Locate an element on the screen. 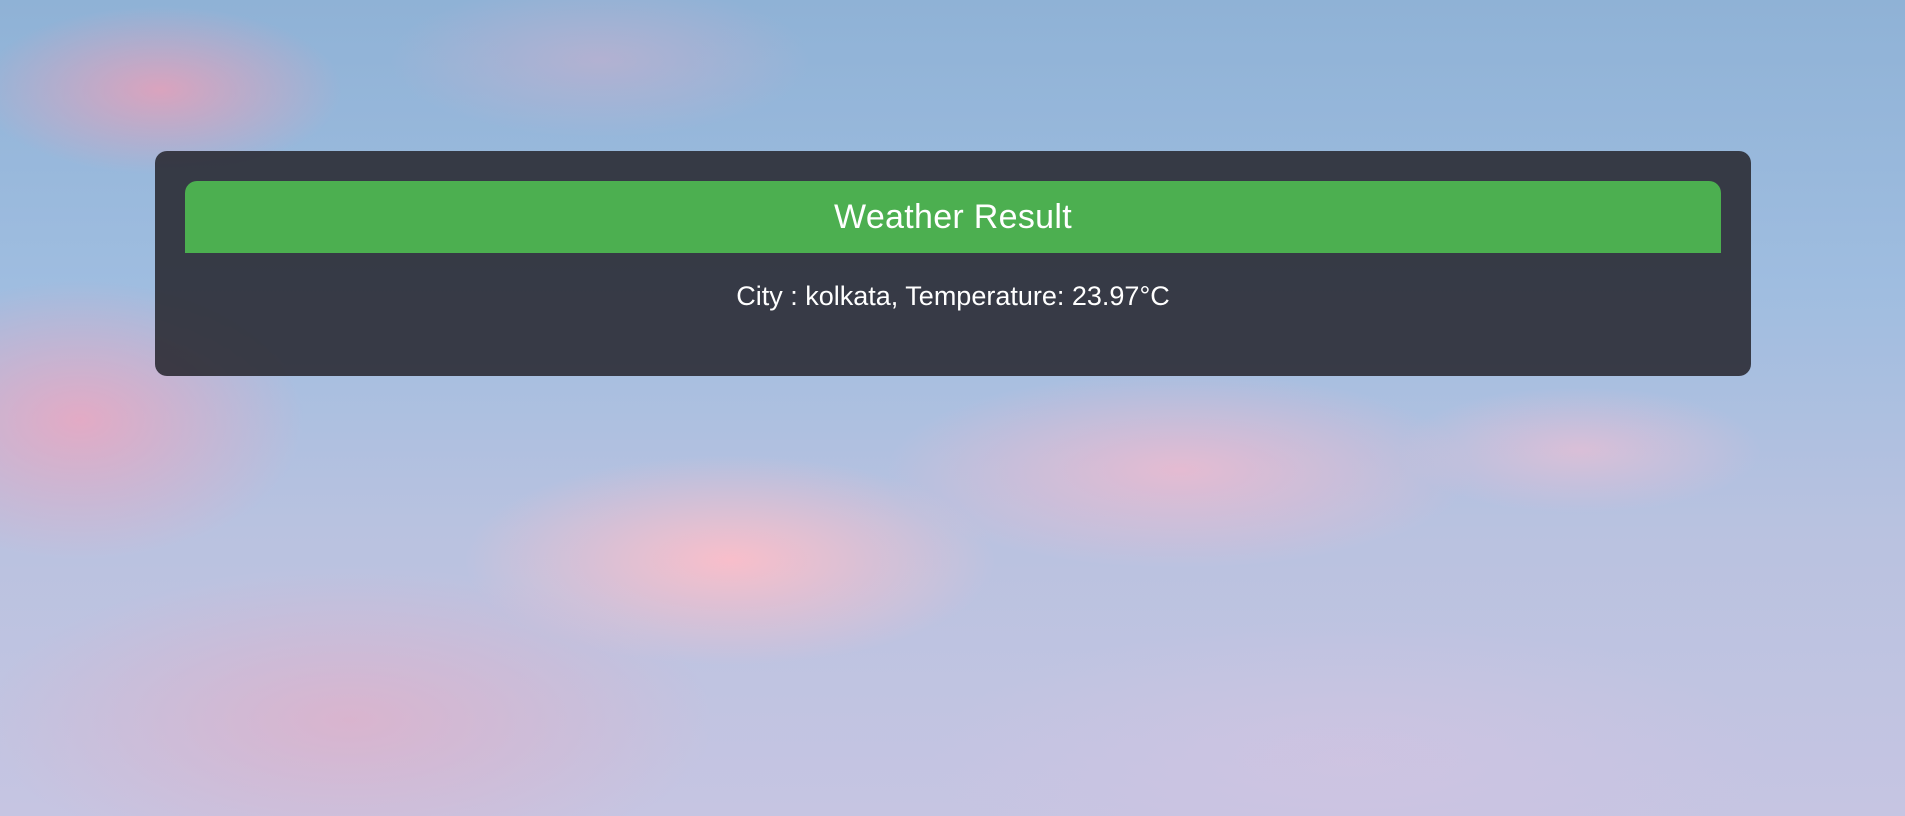 Image resolution: width=1905 pixels, height=816 pixels. card-header: Weather Result is located at coordinates (953, 217).